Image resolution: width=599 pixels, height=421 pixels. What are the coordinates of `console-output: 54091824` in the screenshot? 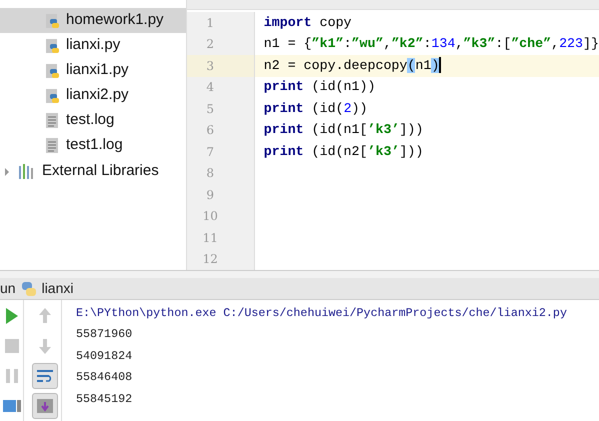 It's located at (105, 356).